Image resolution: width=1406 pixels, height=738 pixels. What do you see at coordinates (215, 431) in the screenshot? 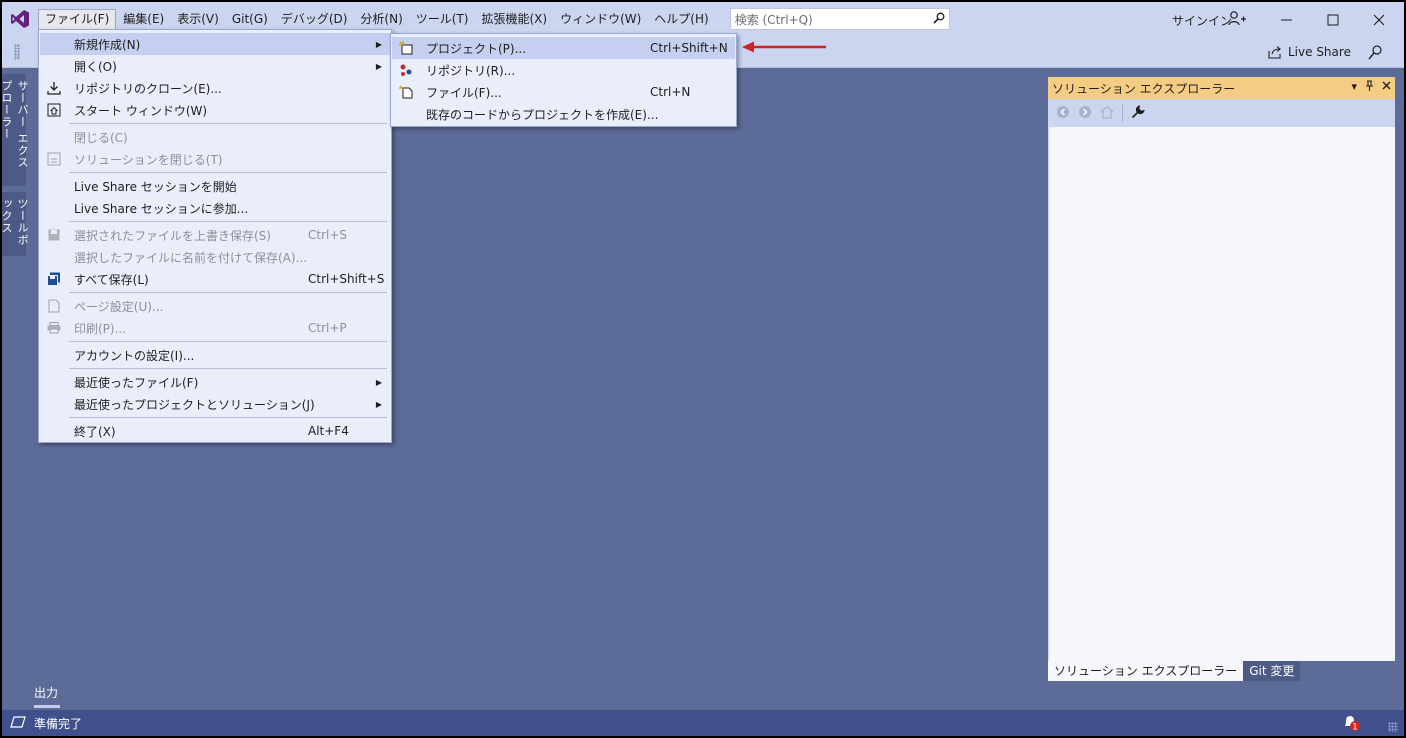
I see `menu-exit: 終了(X) Alt+F4` at bounding box center [215, 431].